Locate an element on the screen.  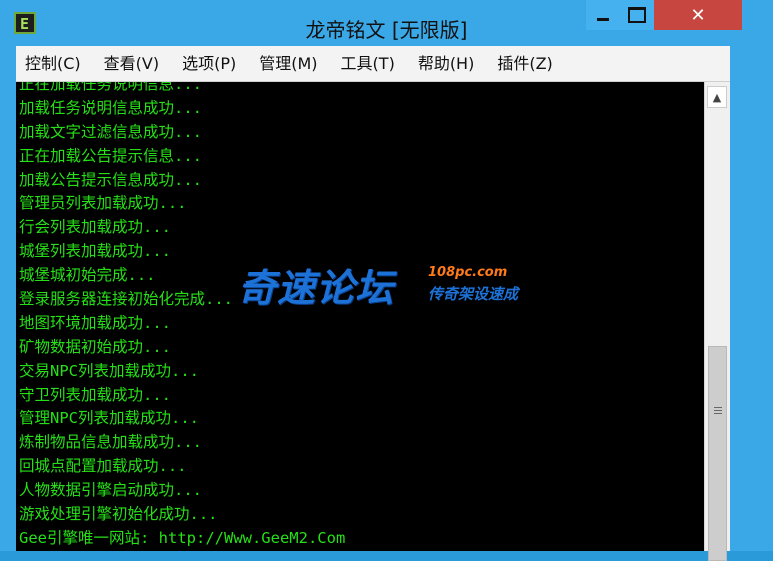
maximize-icon is located at coordinates (637, 15).